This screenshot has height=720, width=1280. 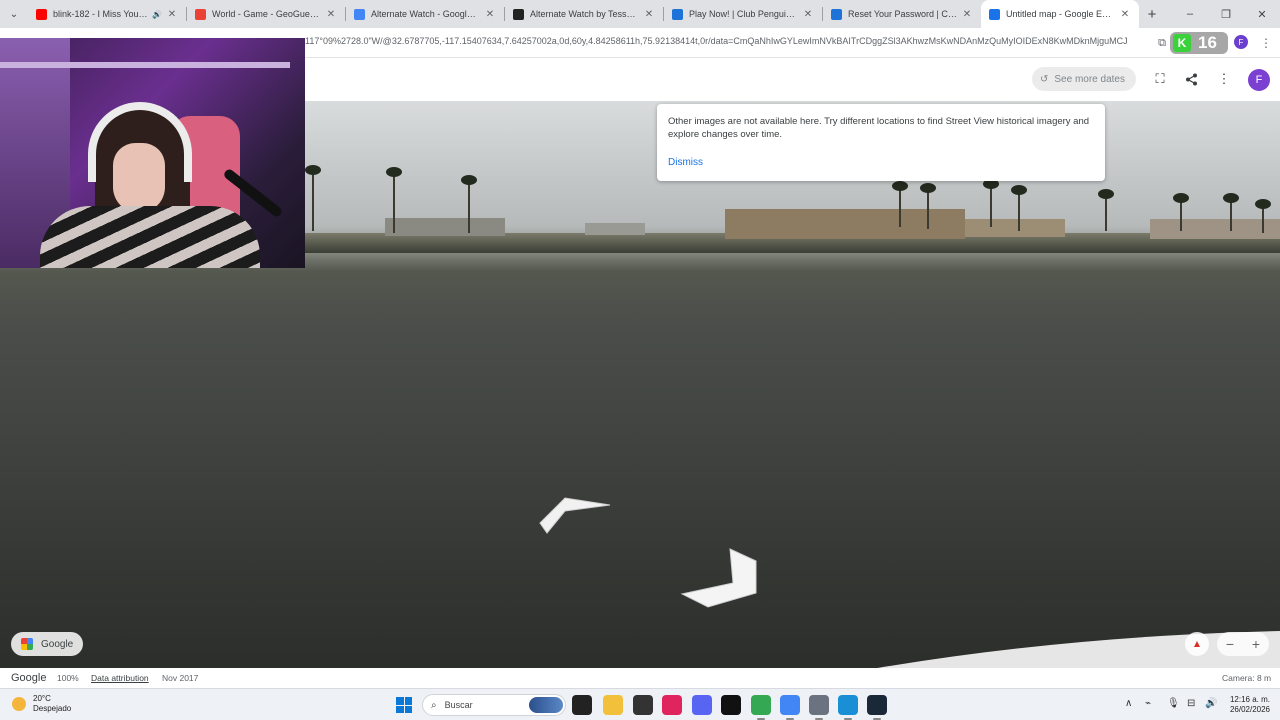 What do you see at coordinates (52, 708) in the screenshot?
I see `weather-description: Despejado` at bounding box center [52, 708].